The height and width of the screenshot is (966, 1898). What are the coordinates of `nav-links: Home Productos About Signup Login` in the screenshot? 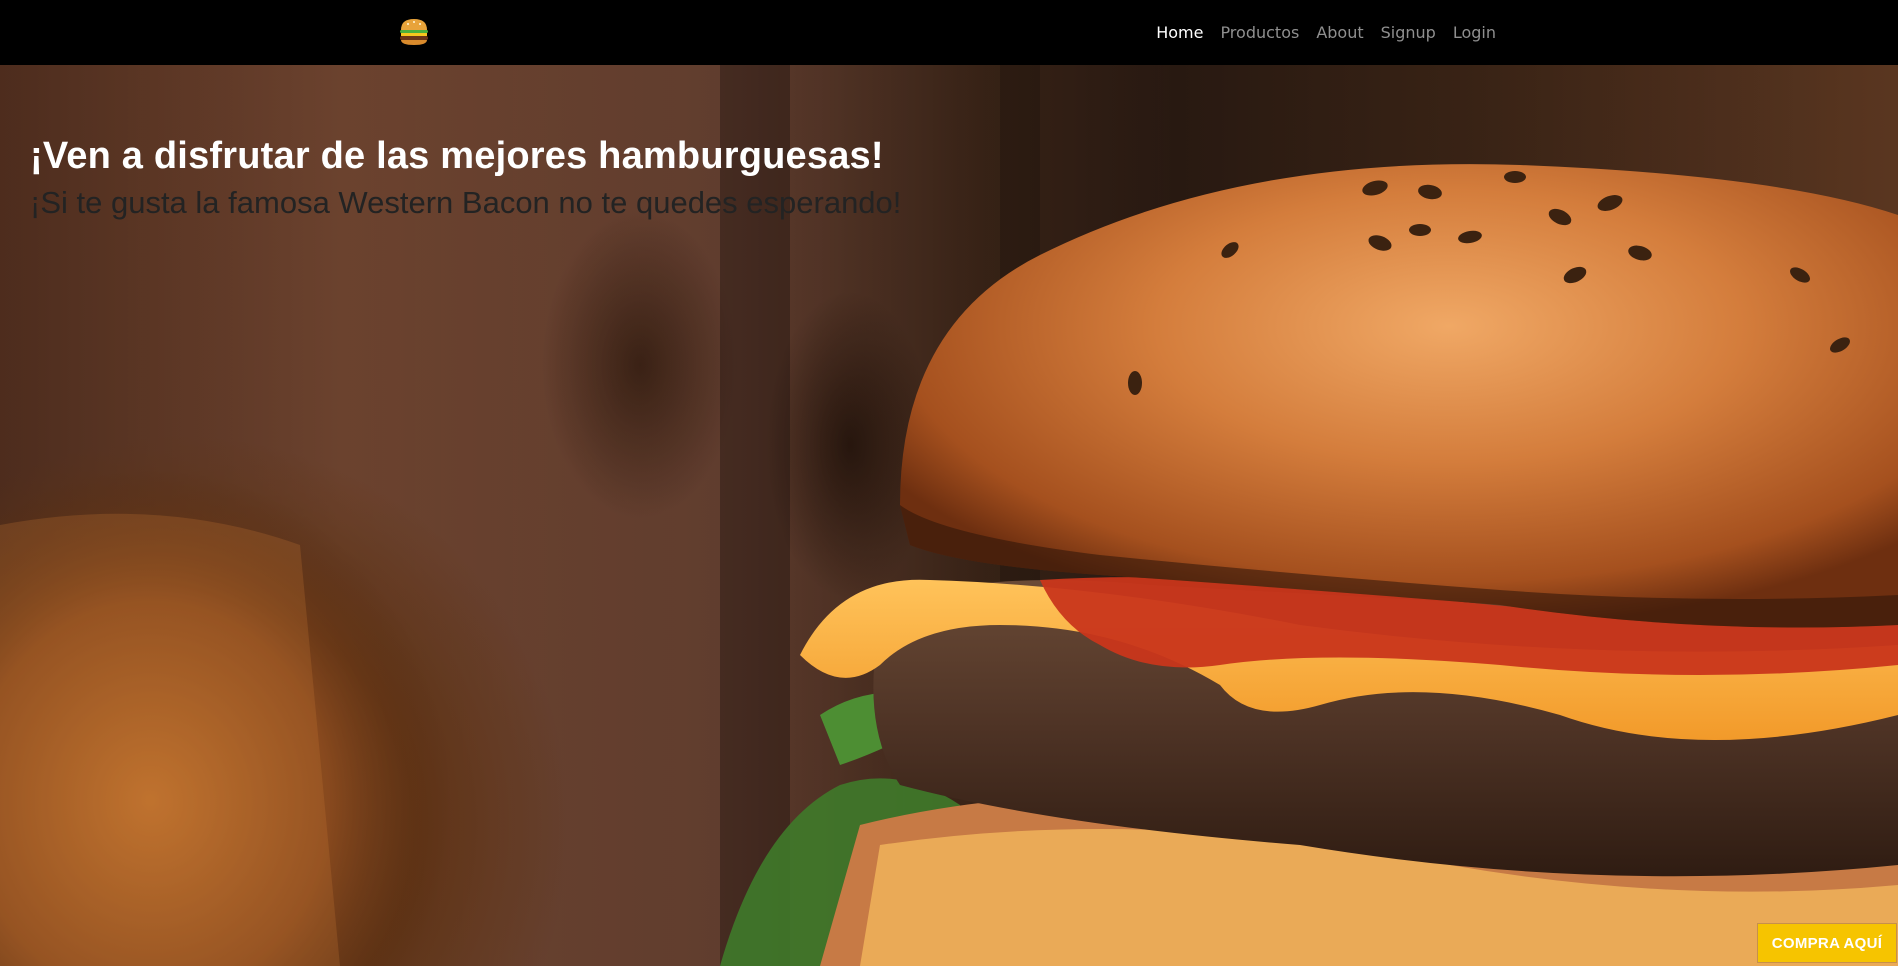 It's located at (1326, 32).